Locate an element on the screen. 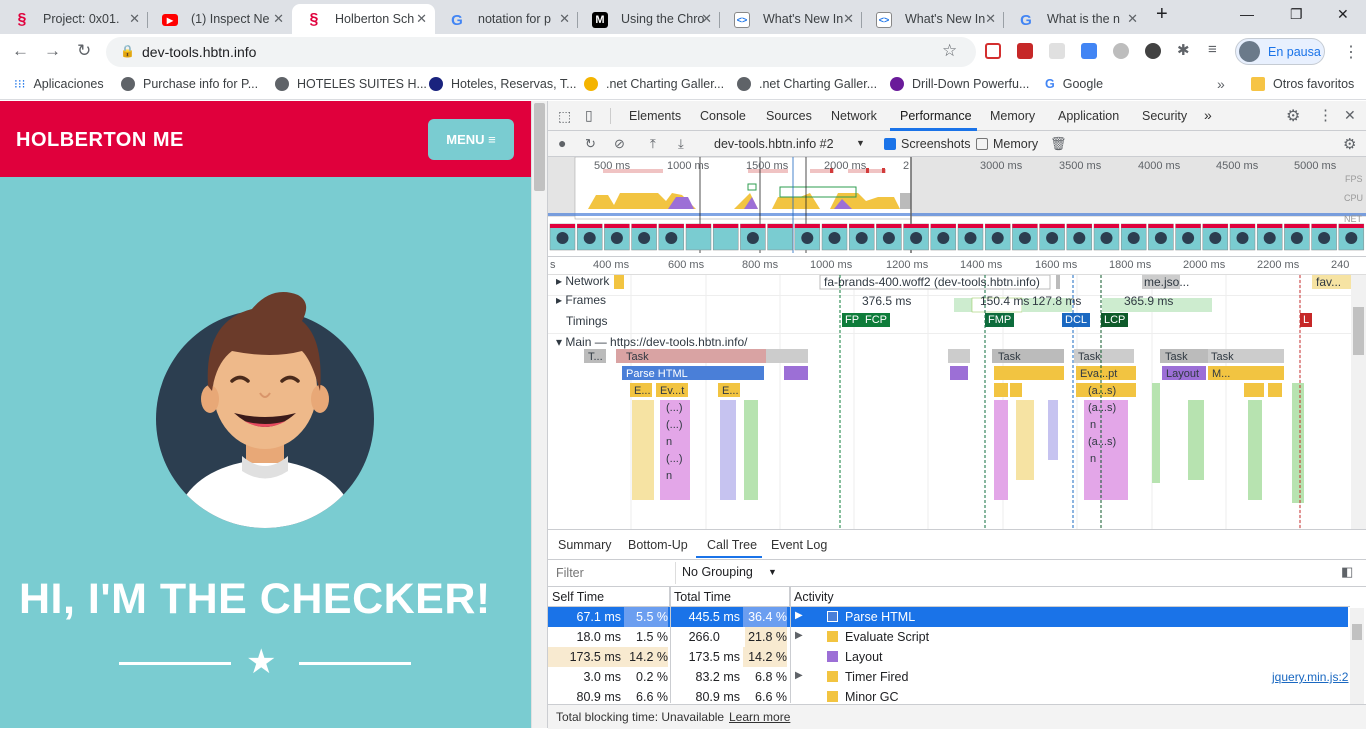 This screenshot has width=1366, height=729. timing-marker-load: L is located at coordinates (1306, 320).